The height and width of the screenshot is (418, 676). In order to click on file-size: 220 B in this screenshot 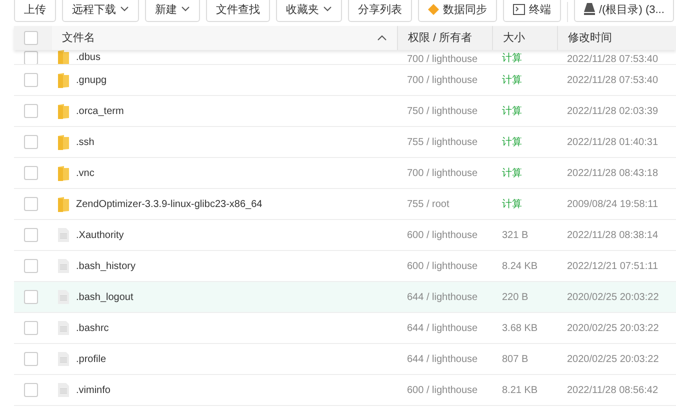, I will do `click(515, 297)`.